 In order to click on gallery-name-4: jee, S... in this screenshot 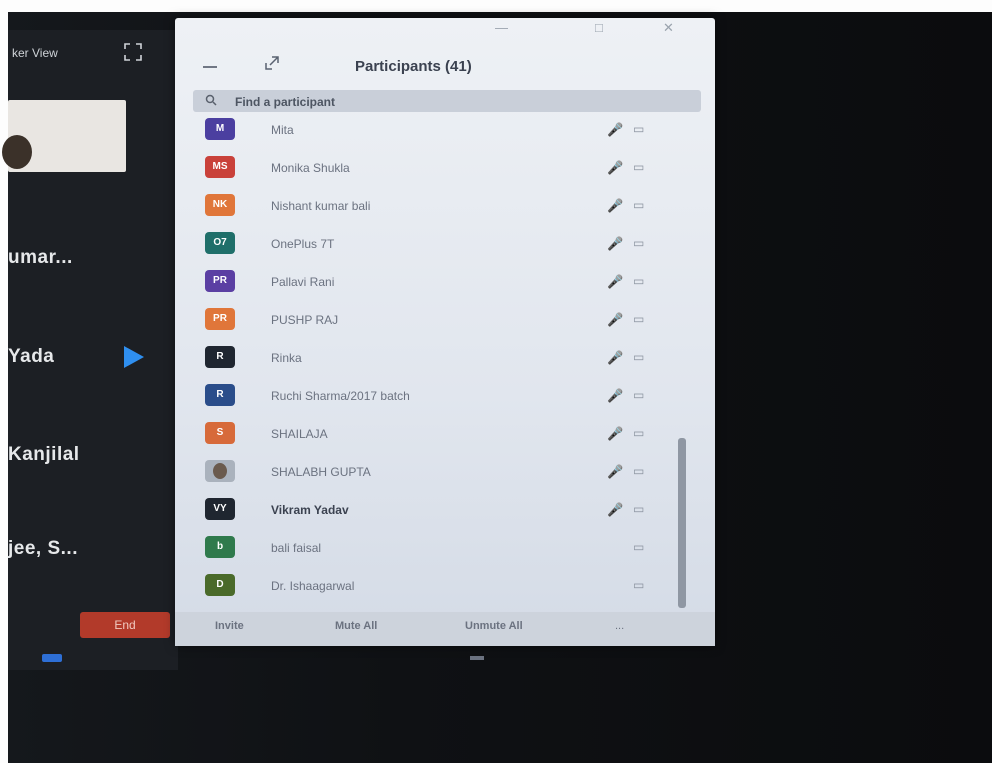, I will do `click(43, 548)`.